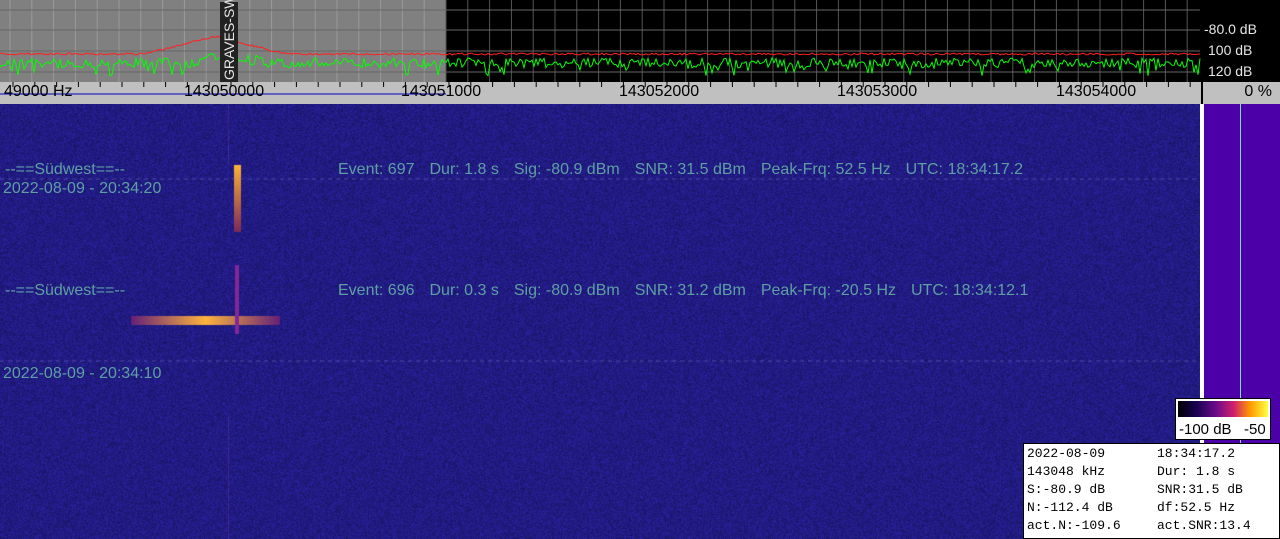  Describe the element at coordinates (82, 373) in the screenshot. I see `timestamp-2: 2022-08-09 - 20:34:10` at that location.